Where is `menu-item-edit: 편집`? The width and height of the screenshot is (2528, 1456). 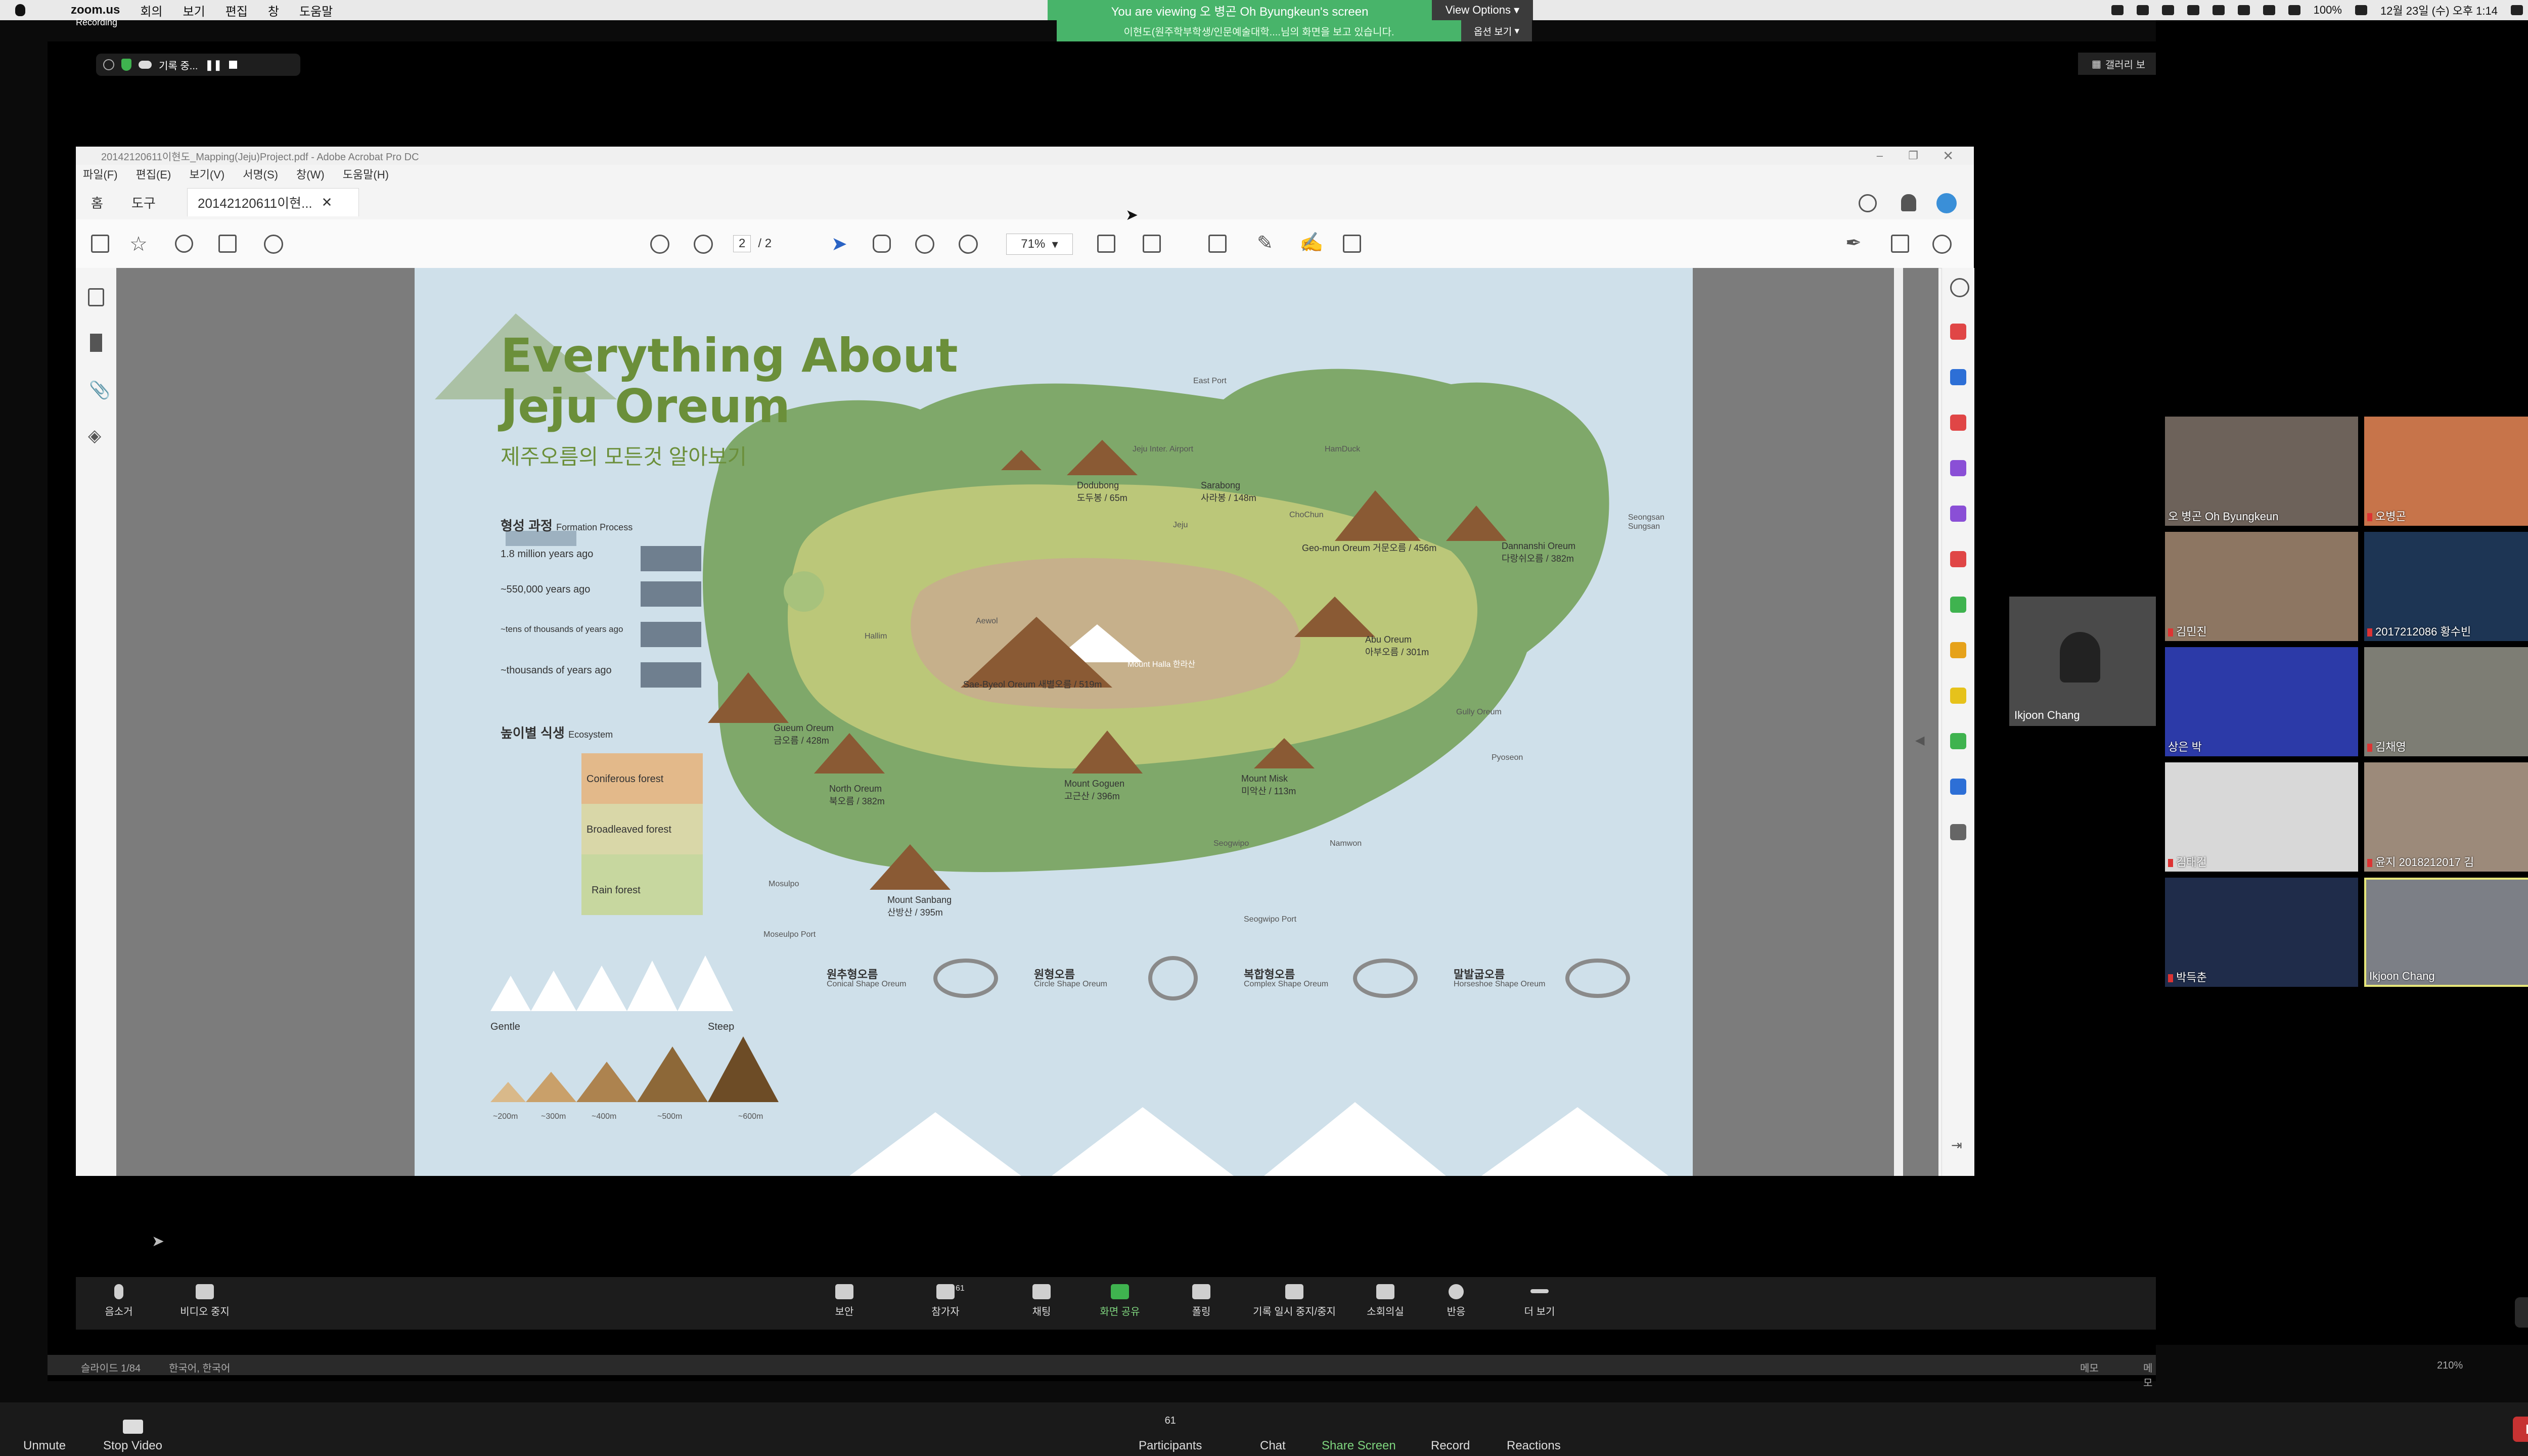
menu-item-edit: 편집 is located at coordinates (237, 10).